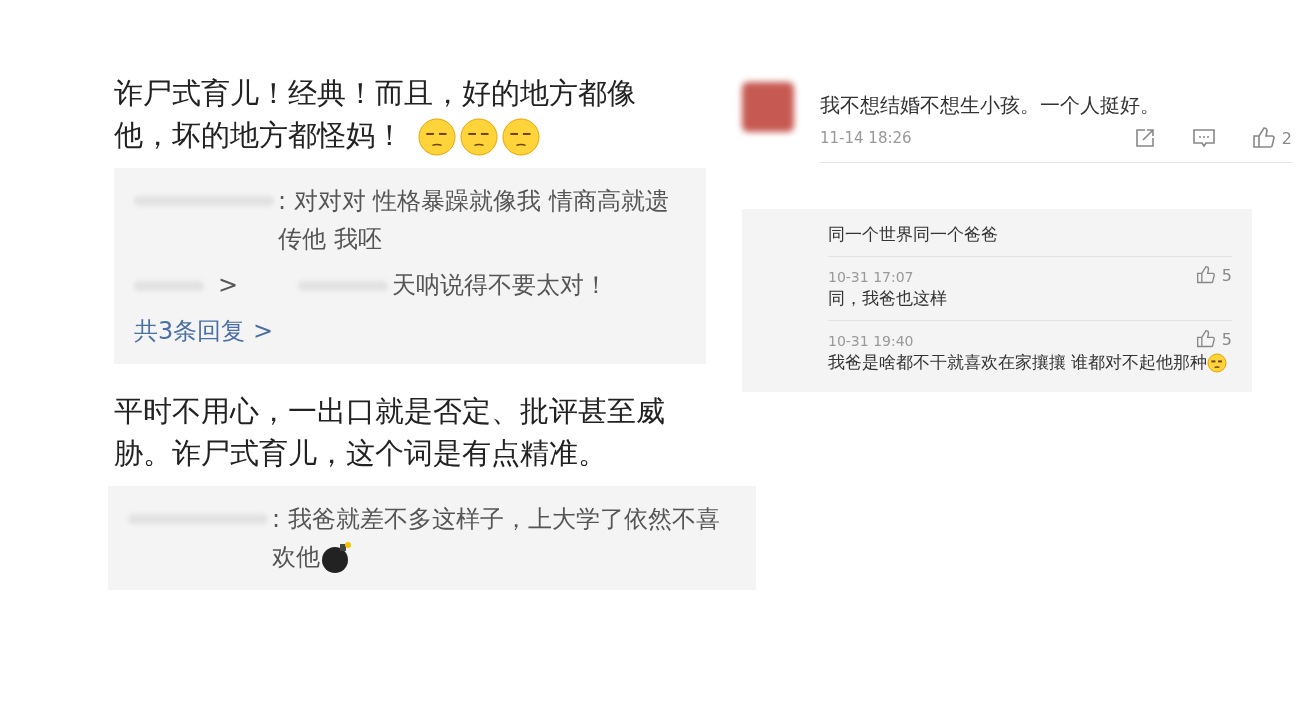  Describe the element at coordinates (871, 277) in the screenshot. I see `timestamp: 10-31 17:07` at that location.